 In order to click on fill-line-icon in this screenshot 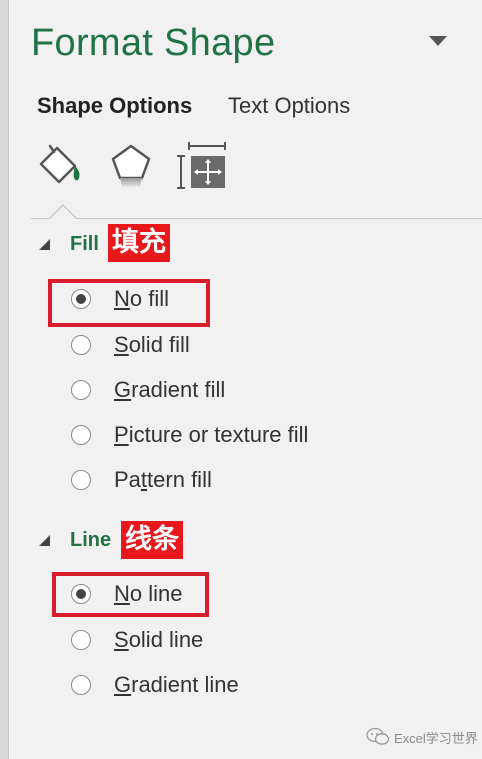, I will do `click(61, 166)`.